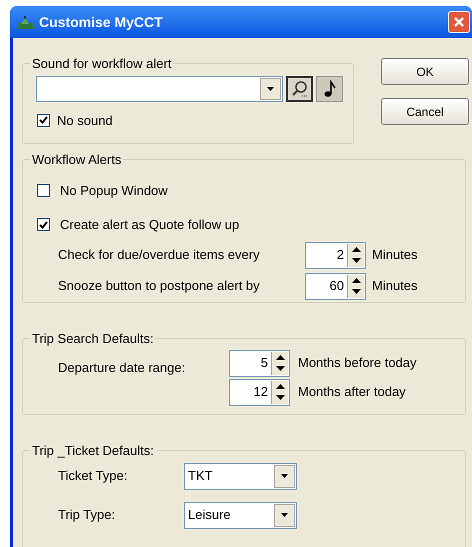 The height and width of the screenshot is (547, 472). I want to click on number-spinner: 12, so click(259, 392).